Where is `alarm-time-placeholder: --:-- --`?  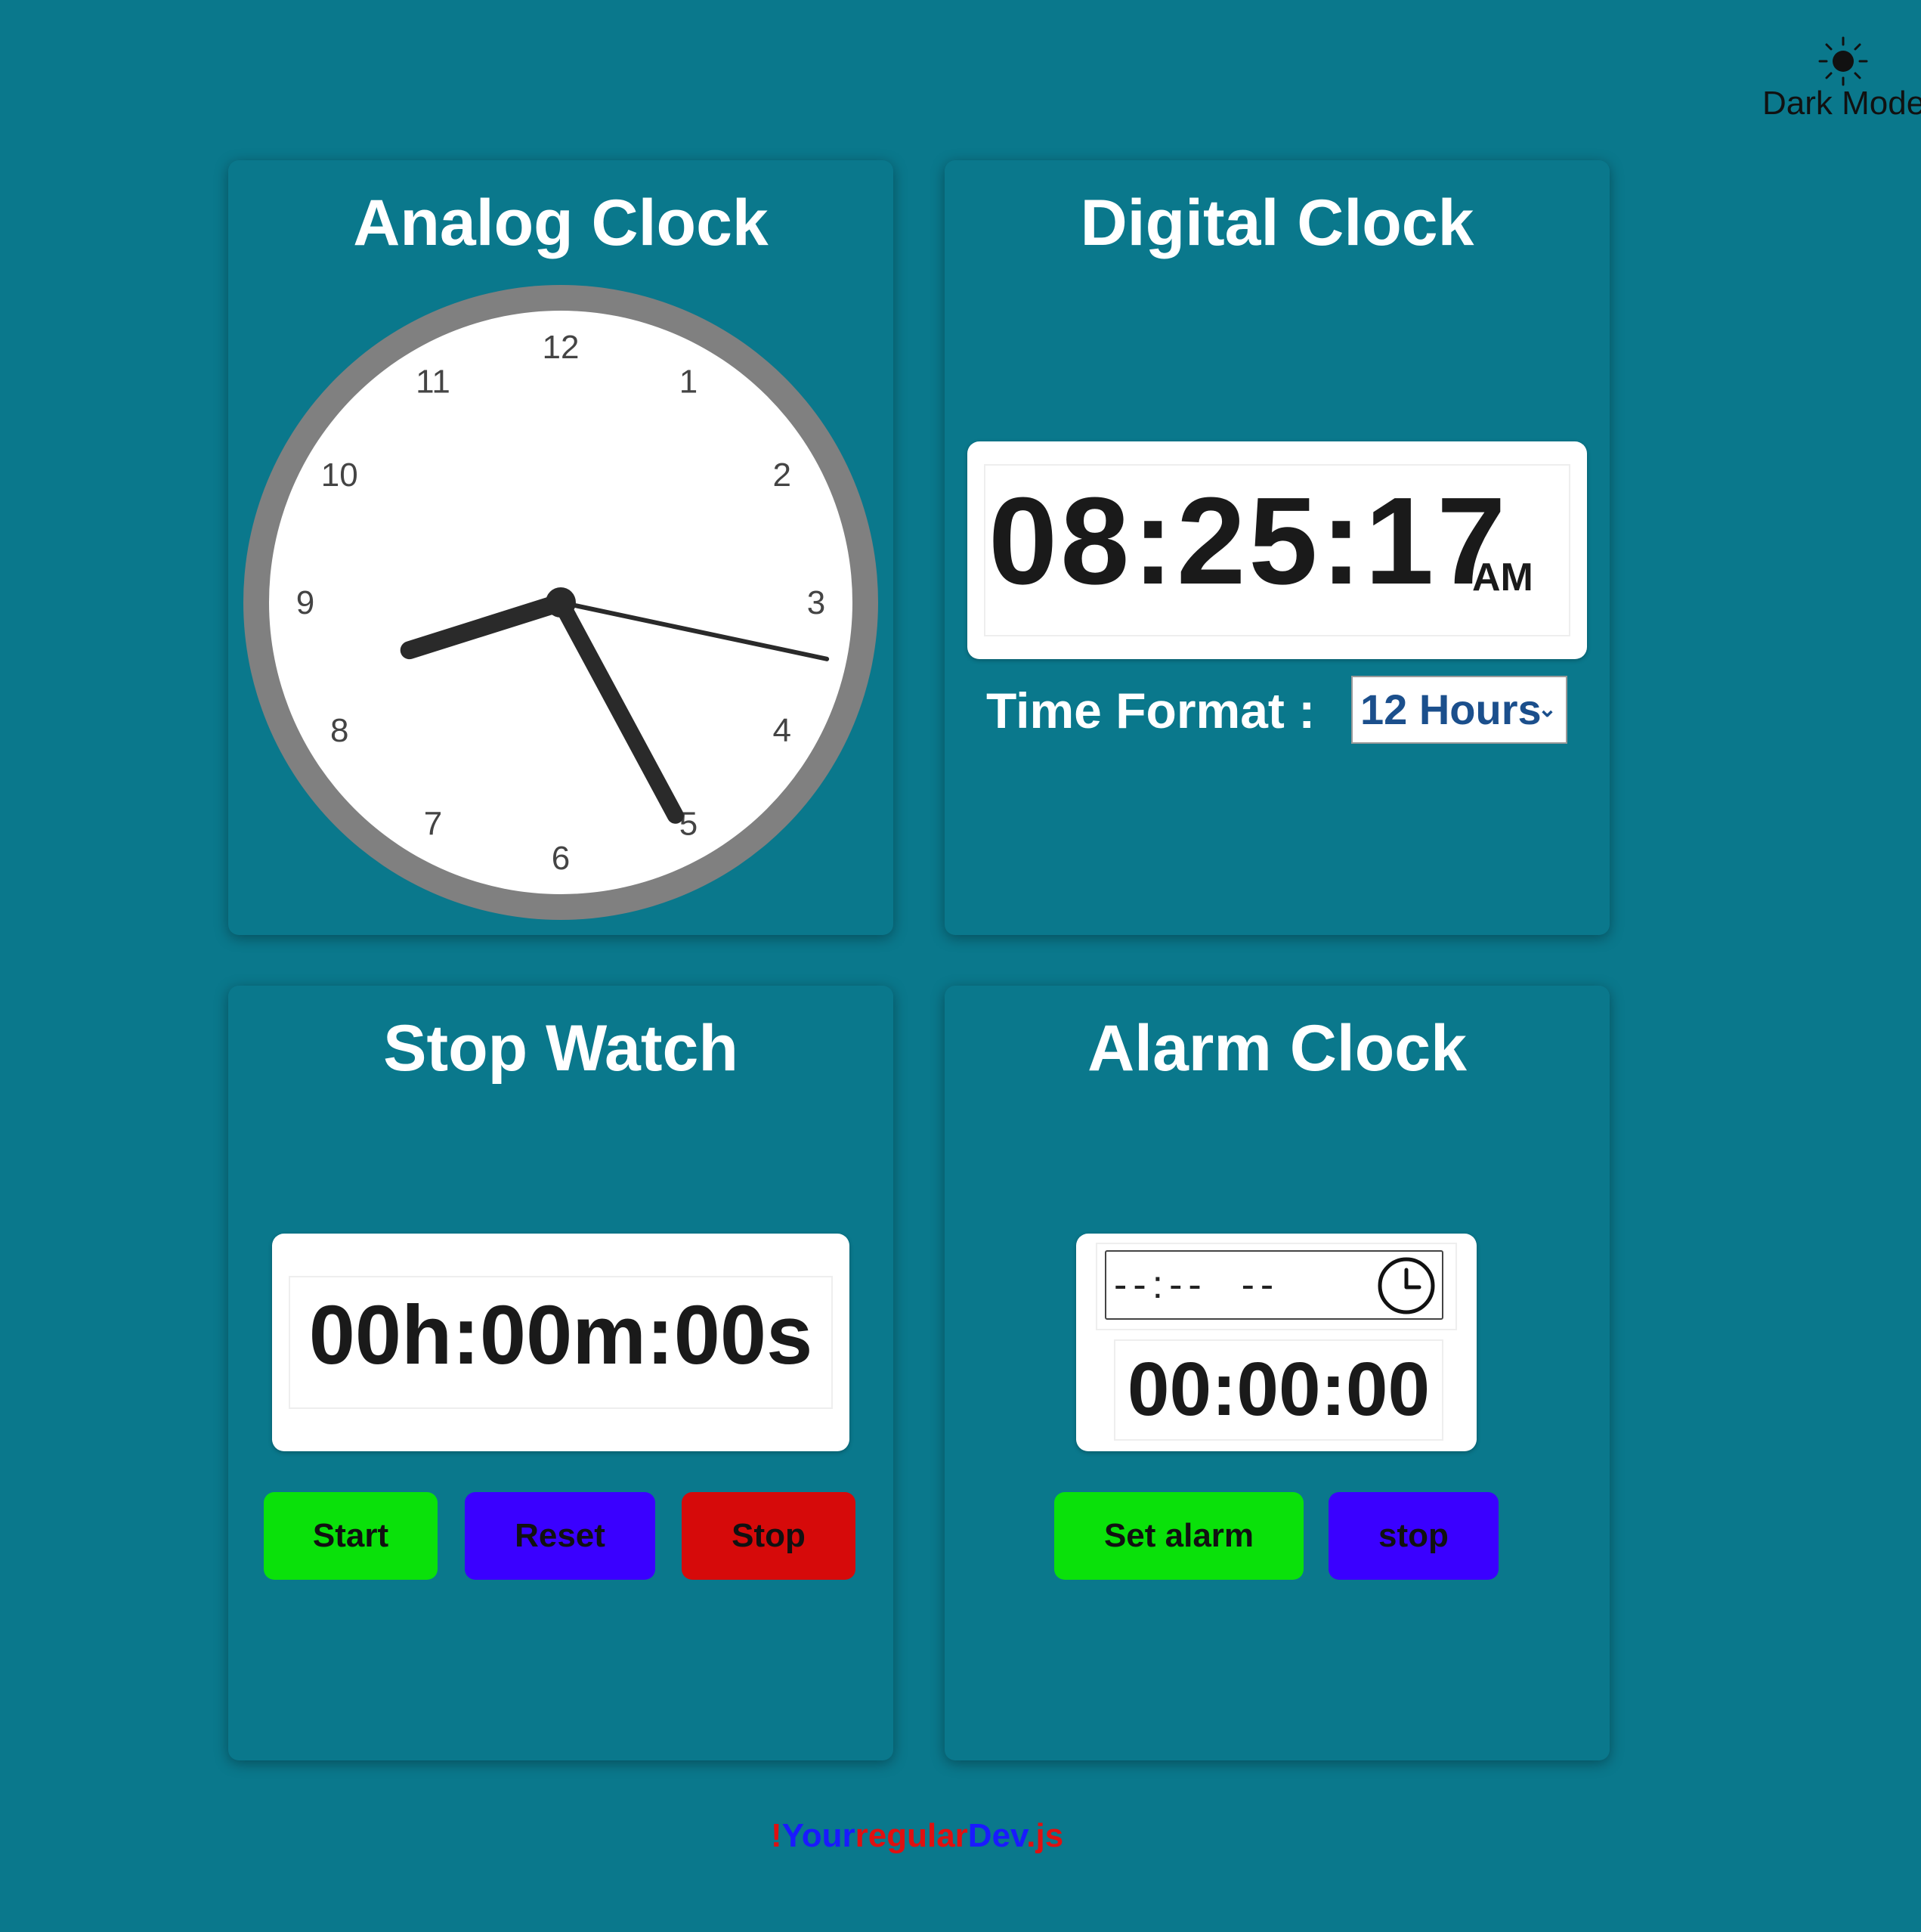 alarm-time-placeholder: --:-- -- is located at coordinates (1197, 1285).